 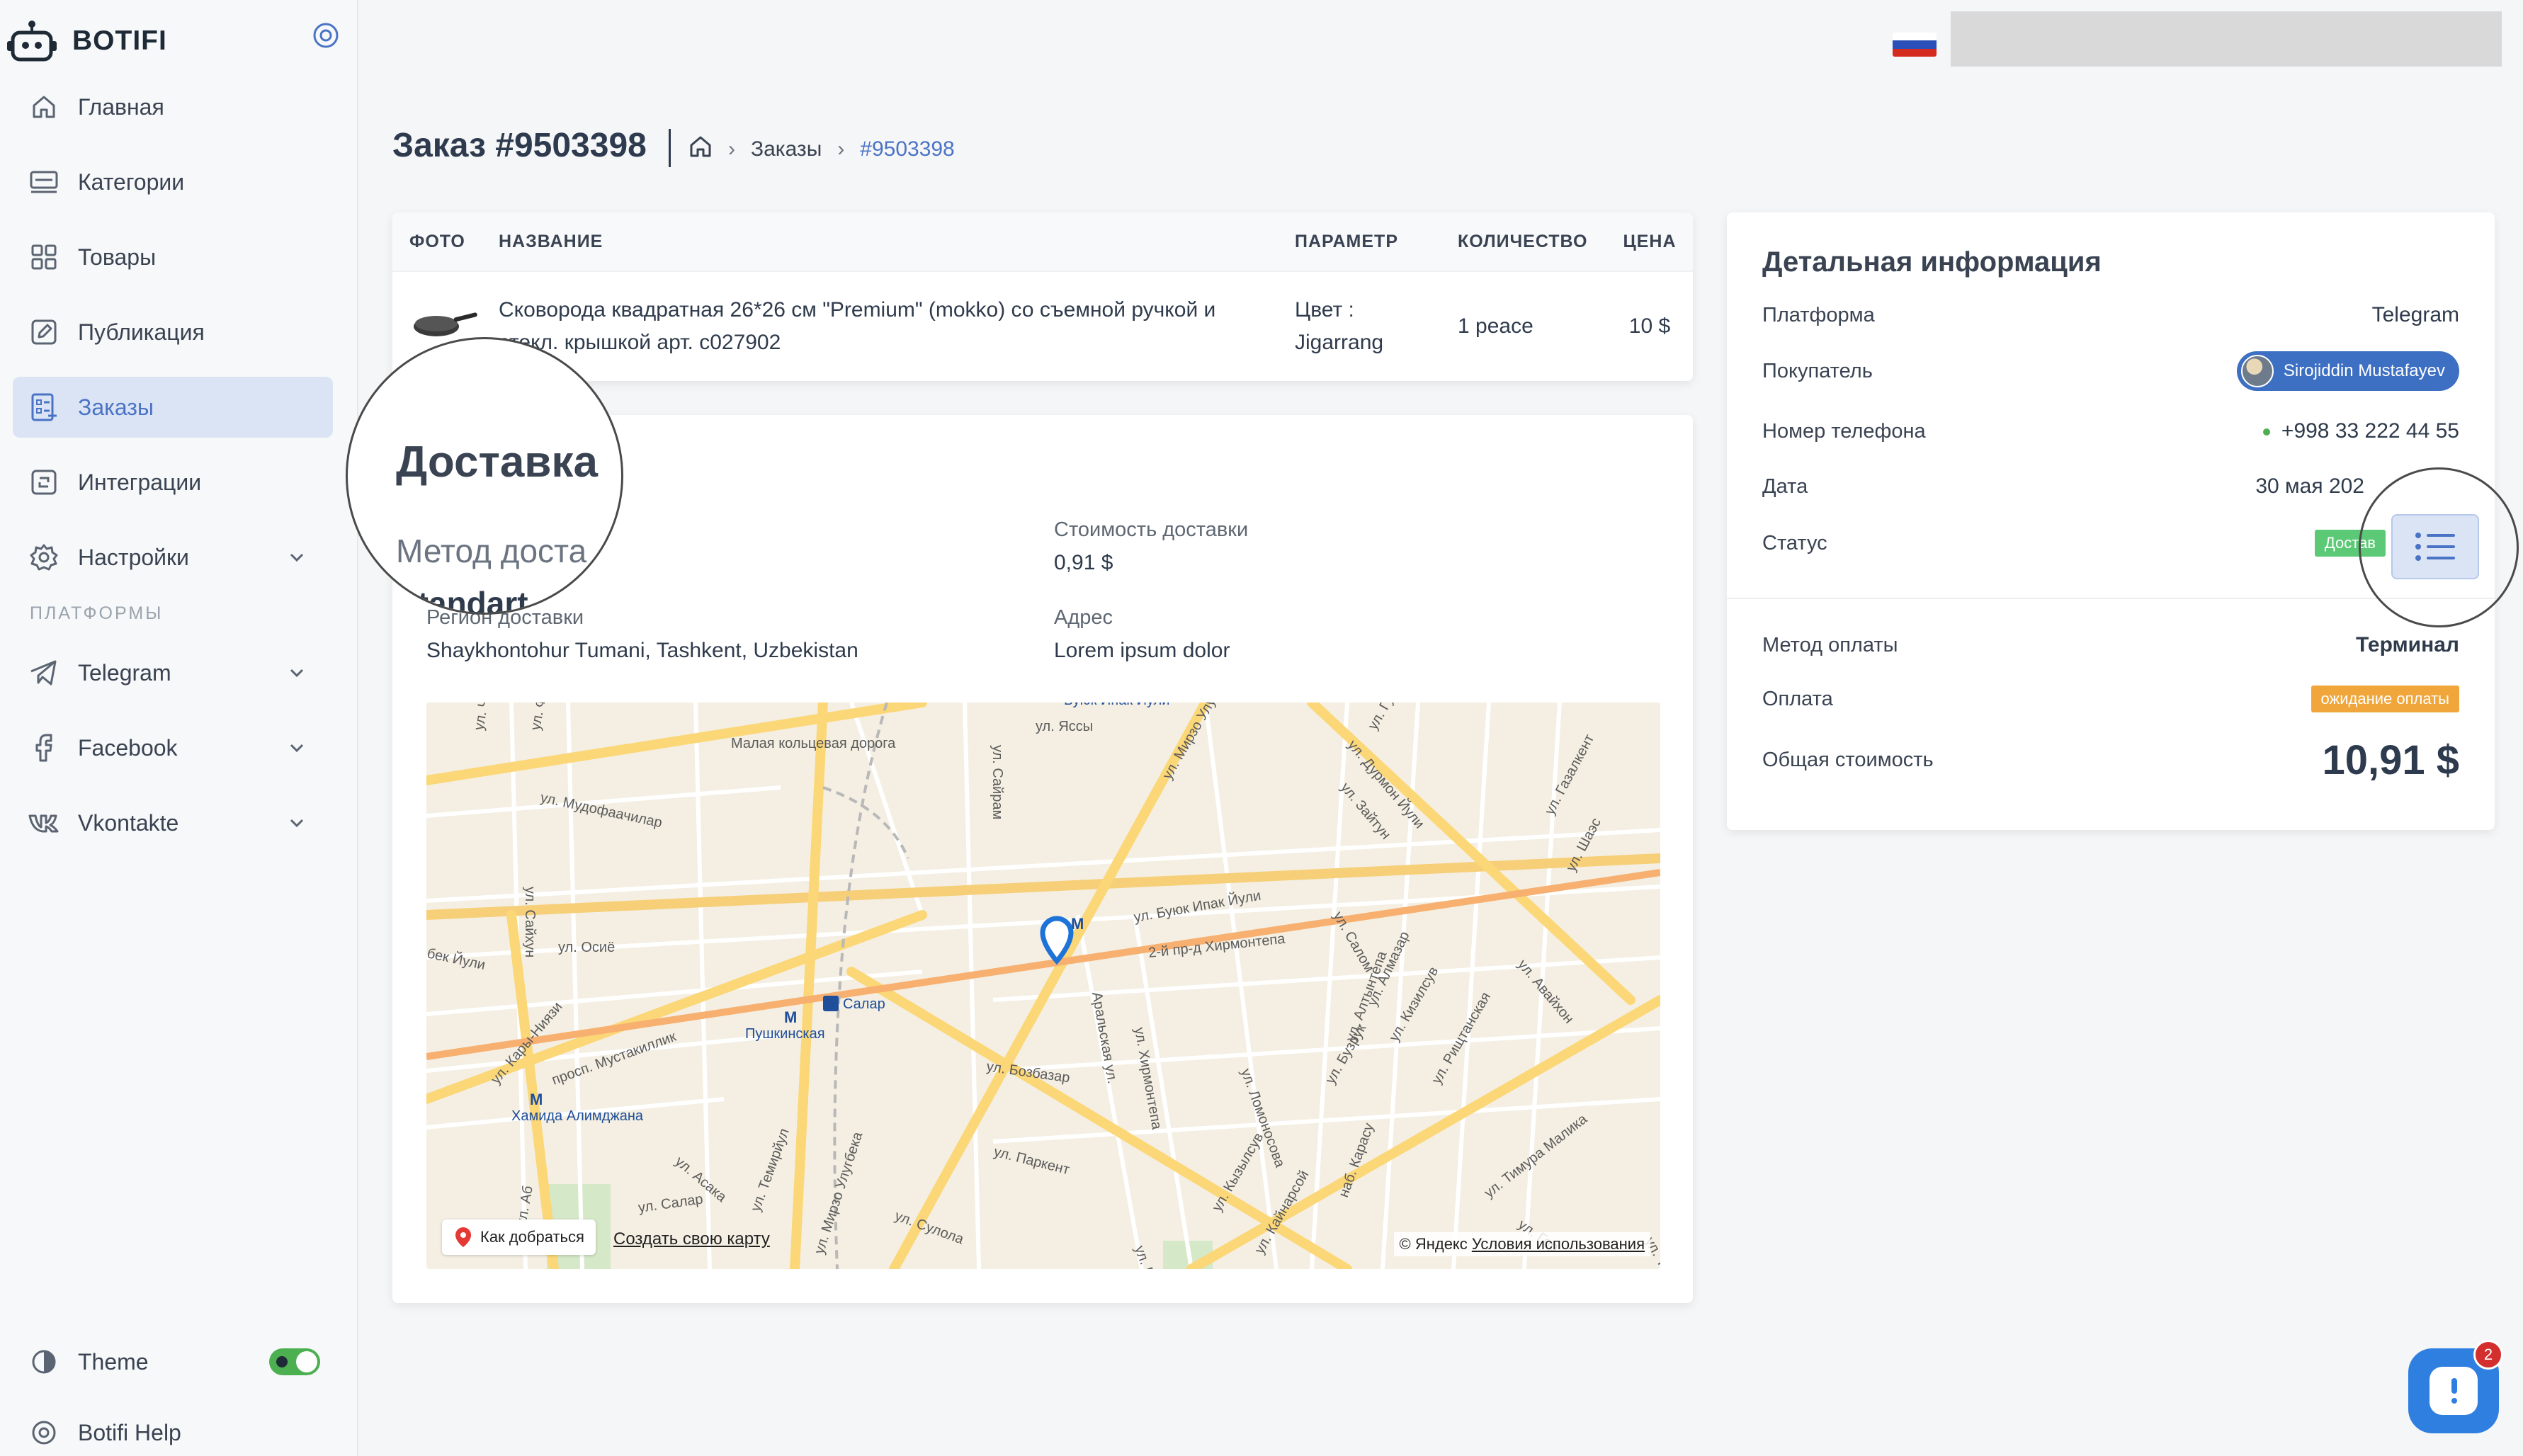 What do you see at coordinates (173, 257) in the screenshot?
I see `sidebar-item-products: Товары` at bounding box center [173, 257].